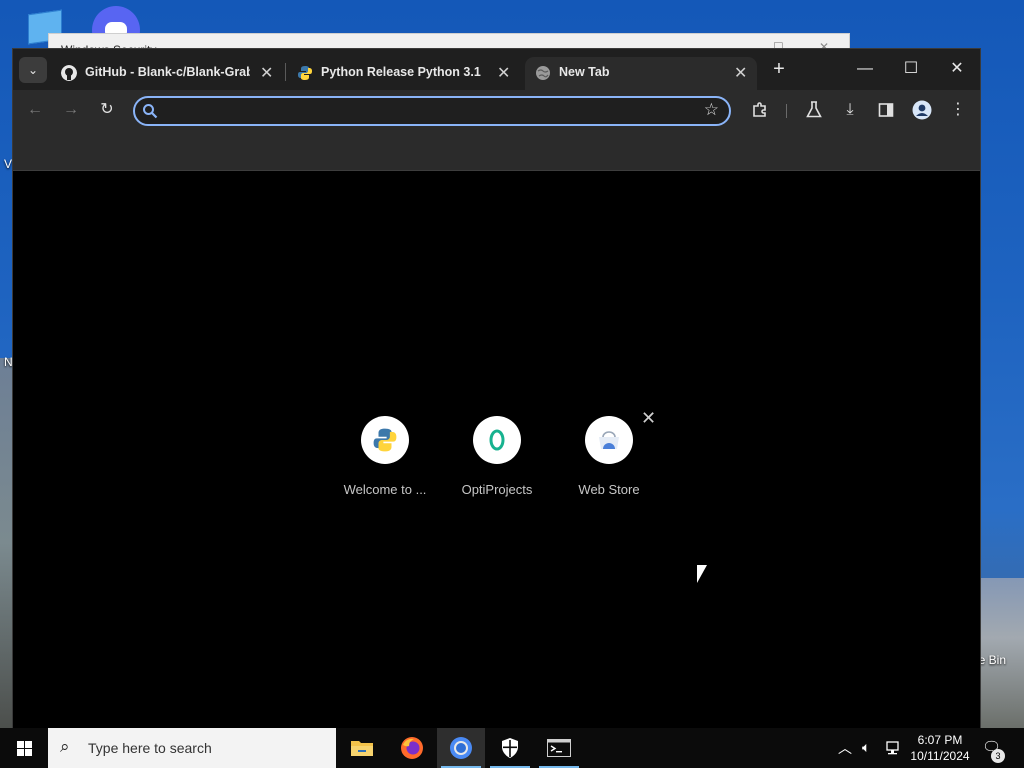  I want to click on tab-title: Python Release Python 3.13.0 |, so click(401, 72).